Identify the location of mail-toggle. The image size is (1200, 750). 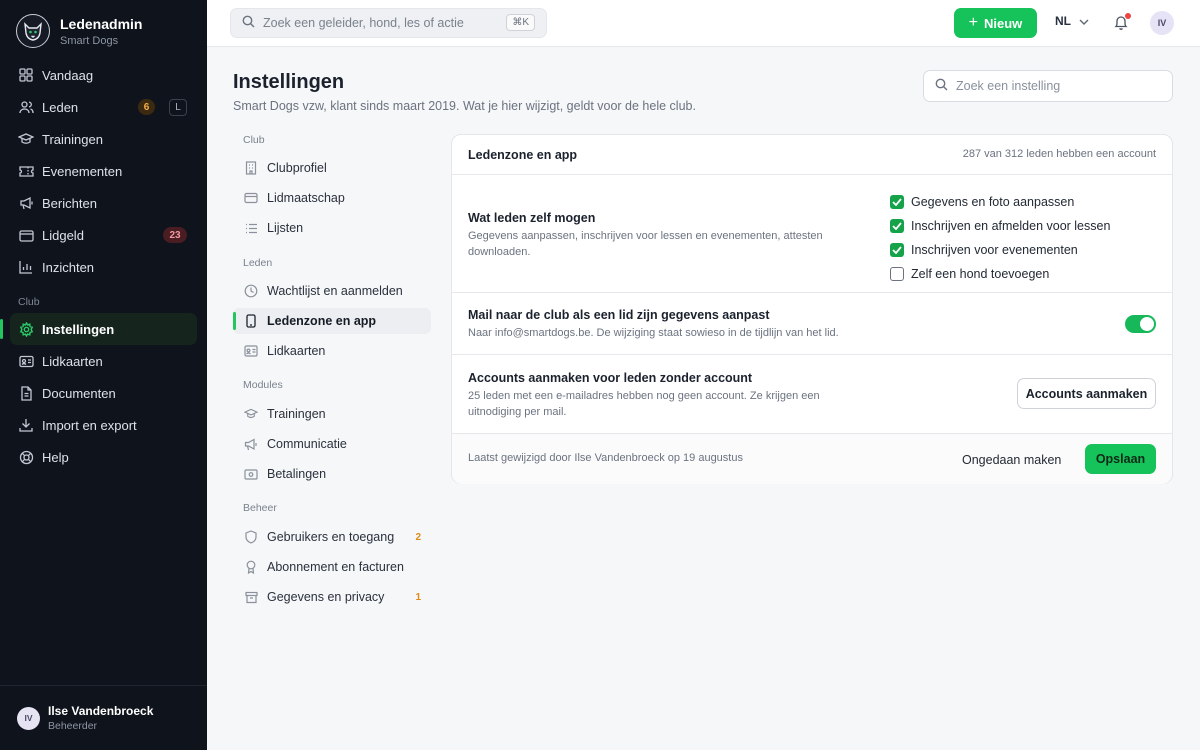
(1140, 324).